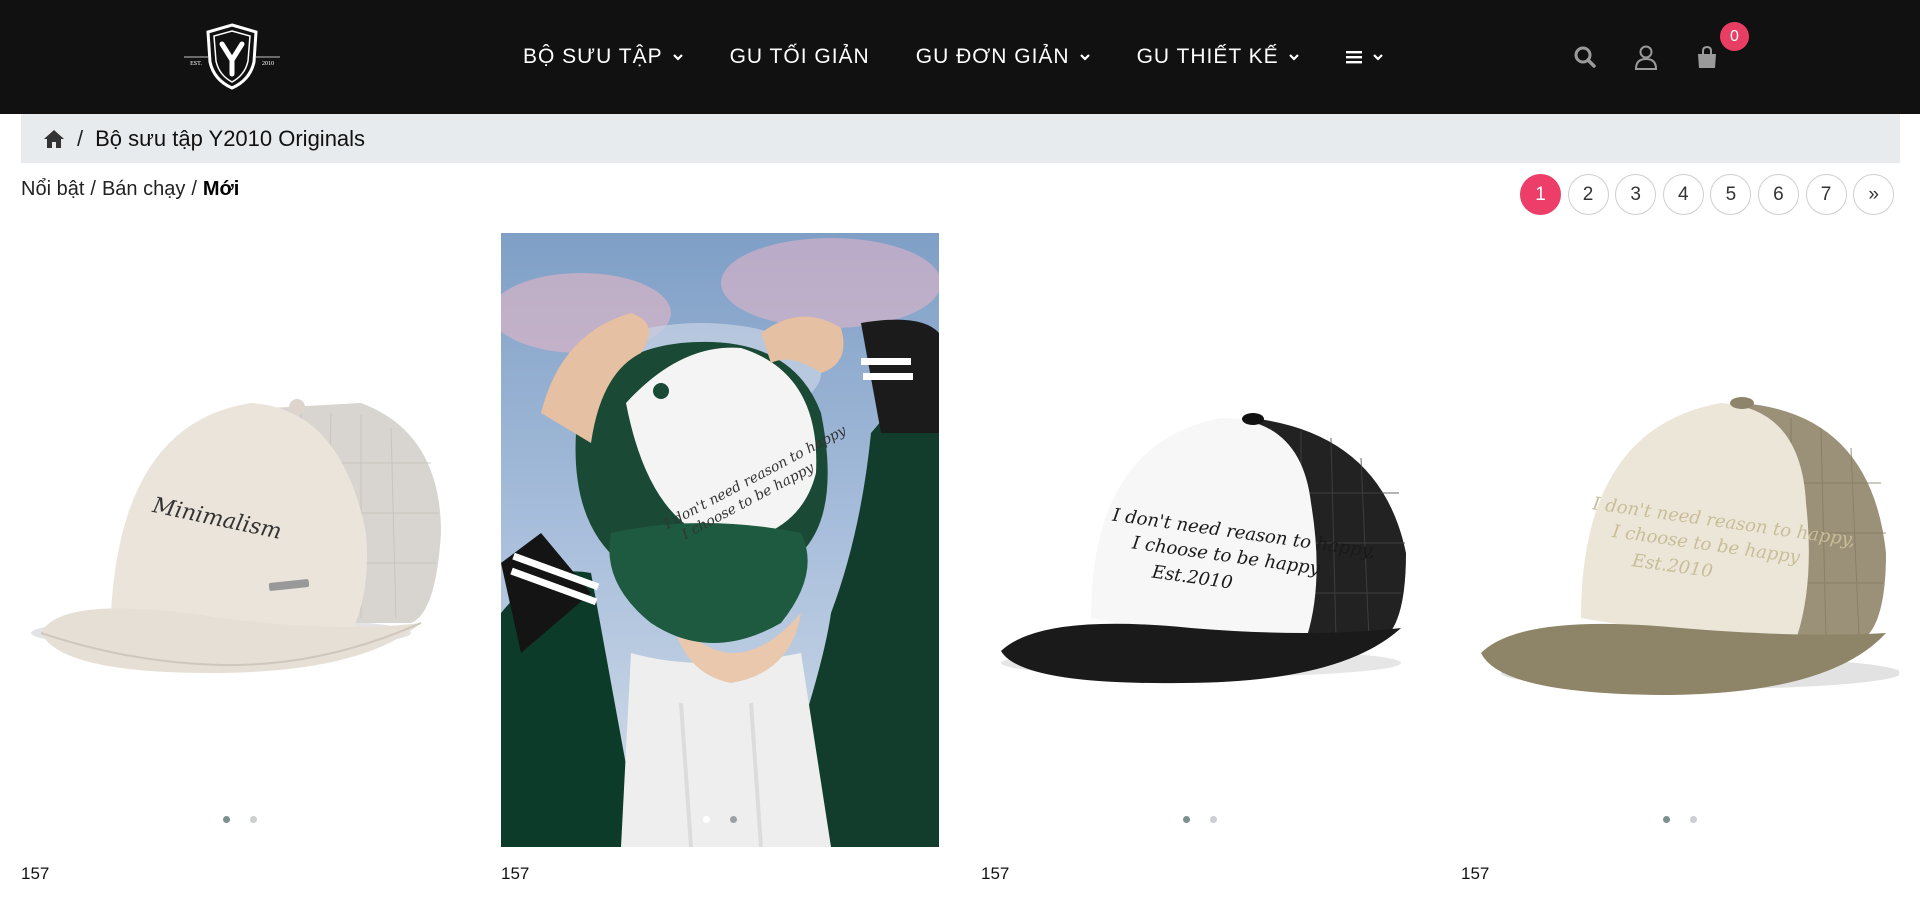 The height and width of the screenshot is (901, 1920). I want to click on sort-options: Nổi bật / Bán chạy / Mới, so click(130, 189).